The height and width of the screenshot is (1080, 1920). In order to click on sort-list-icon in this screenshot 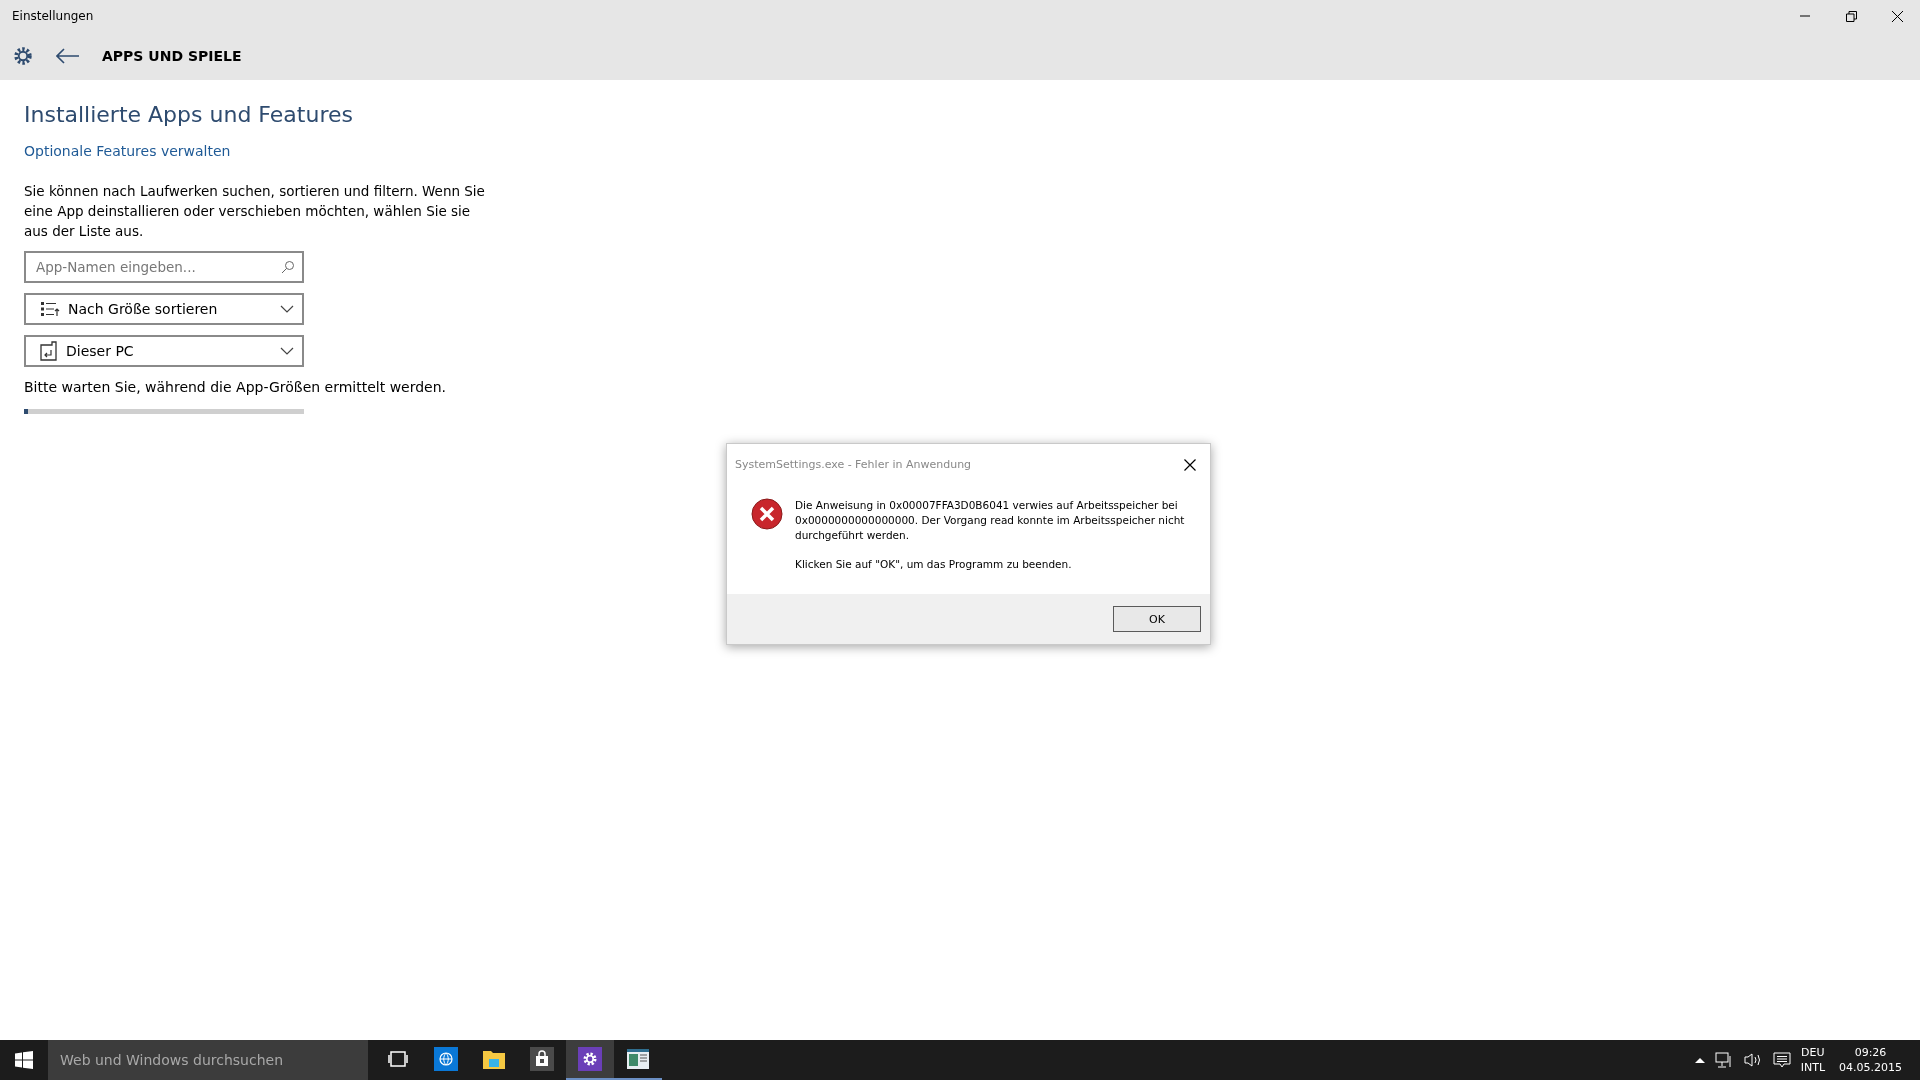, I will do `click(50, 309)`.